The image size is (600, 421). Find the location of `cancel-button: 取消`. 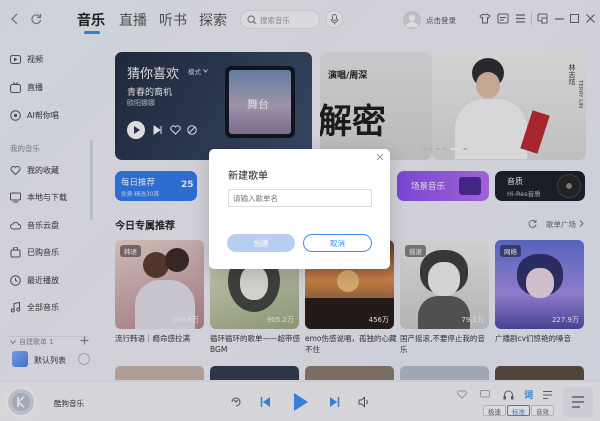

cancel-button: 取消 is located at coordinates (337, 243).